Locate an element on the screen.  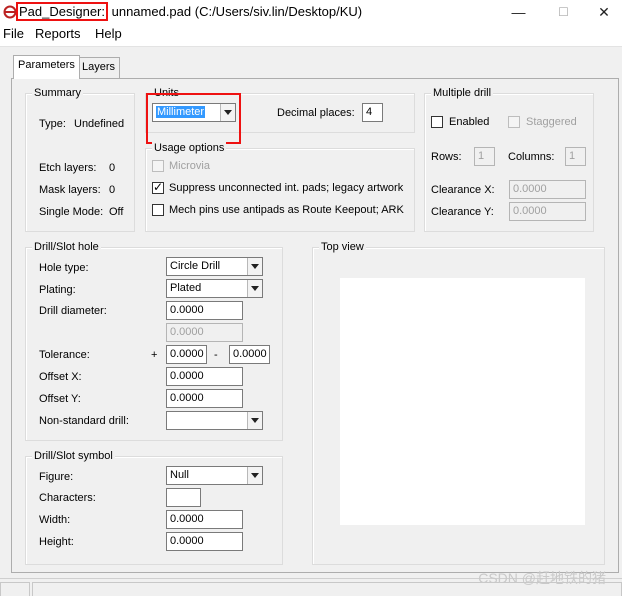
tolerance-minus-input: 0.0000 is located at coordinates (249, 354).